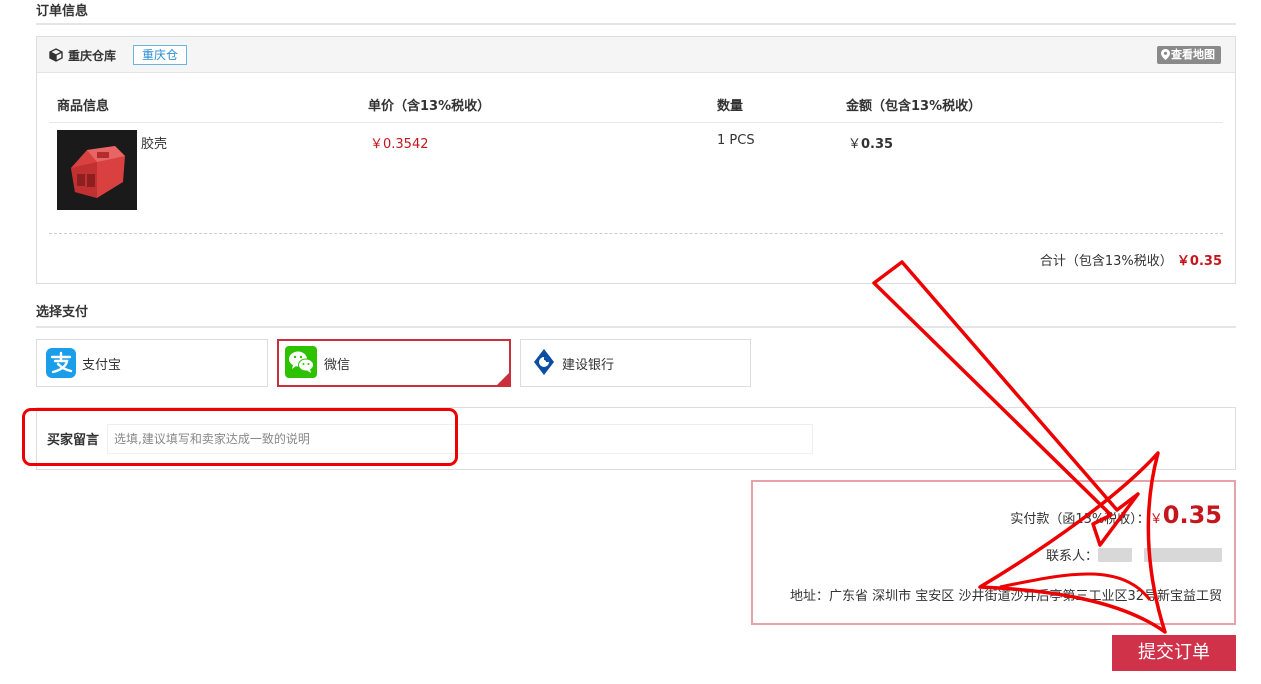 Image resolution: width=1261 pixels, height=684 pixels. What do you see at coordinates (635, 363) in the screenshot?
I see `payment-option-ccb: 建设银行` at bounding box center [635, 363].